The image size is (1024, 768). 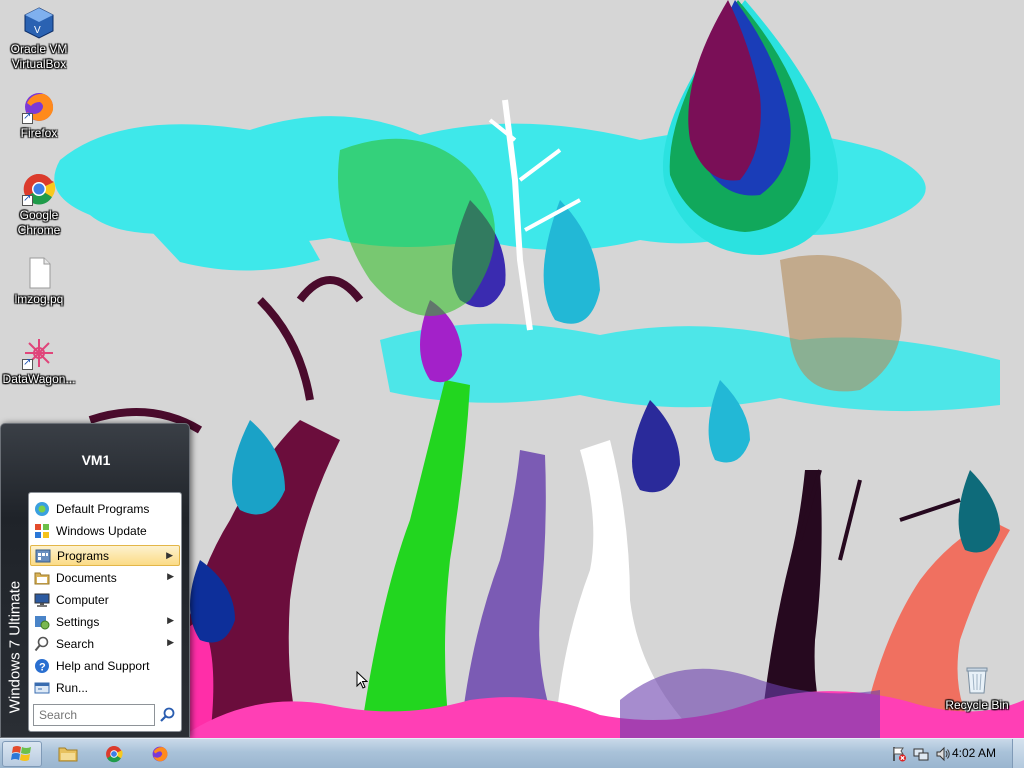 I want to click on menu-item-windows-update: Windows Update, so click(x=105, y=530).